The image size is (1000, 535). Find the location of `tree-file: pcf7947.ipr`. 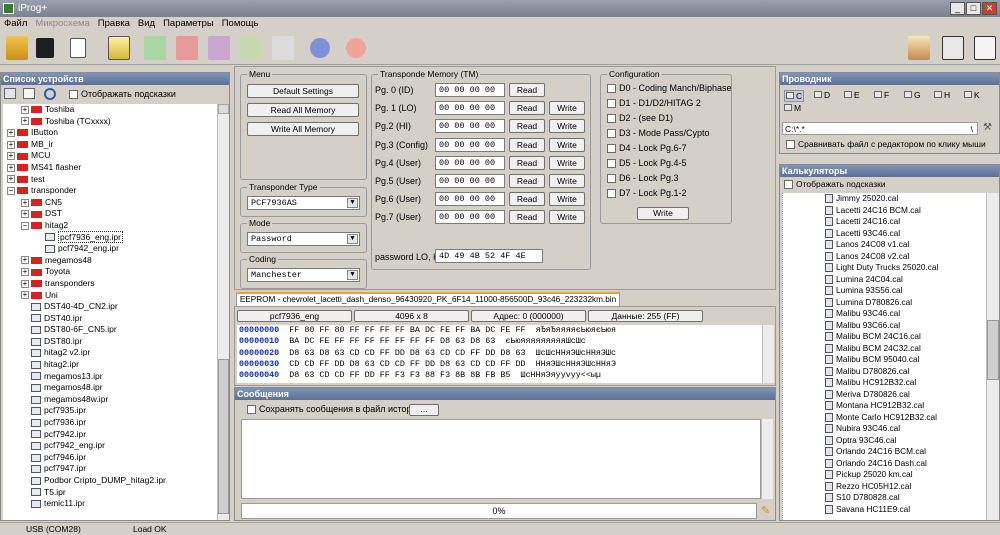

tree-file: pcf7947.ipr is located at coordinates (110, 469).